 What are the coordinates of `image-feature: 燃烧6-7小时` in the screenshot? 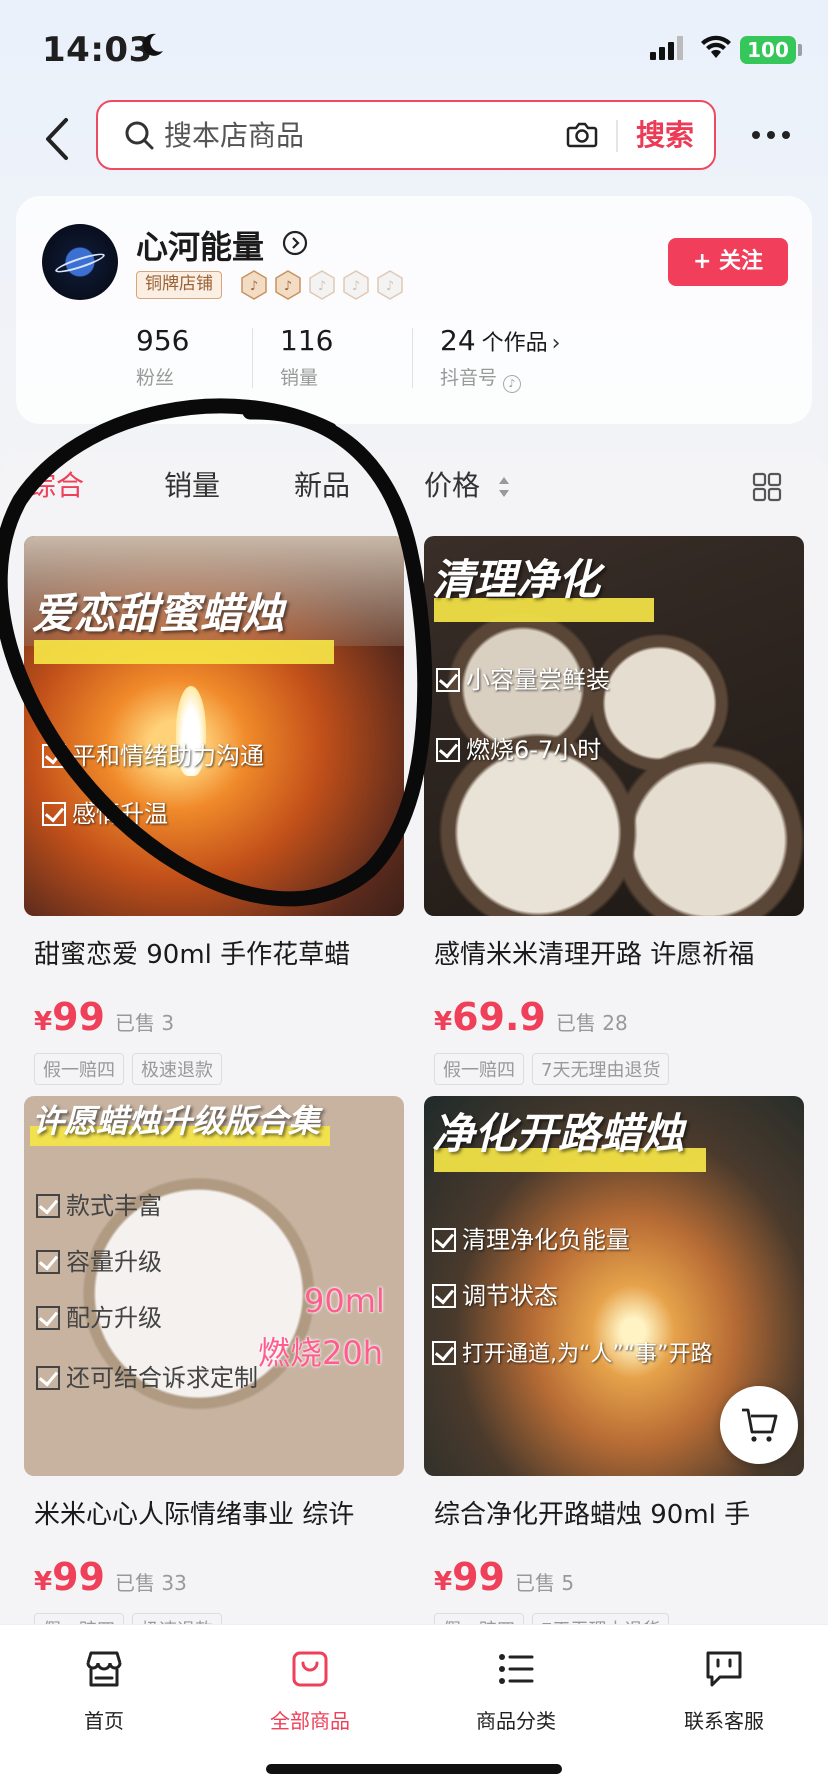 It's located at (518, 747).